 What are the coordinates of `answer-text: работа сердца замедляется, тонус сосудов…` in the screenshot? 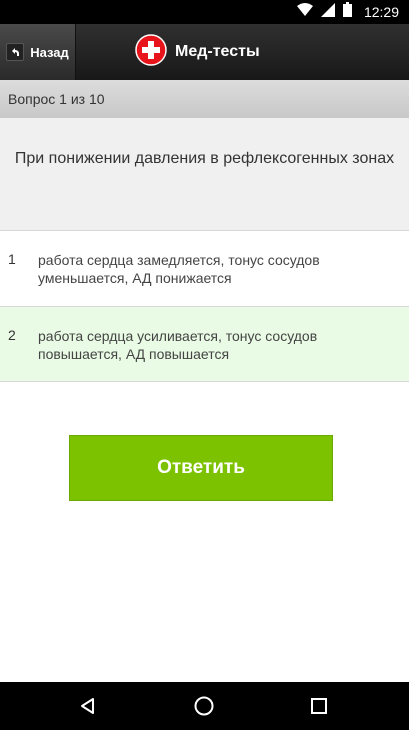 It's located at (179, 269).